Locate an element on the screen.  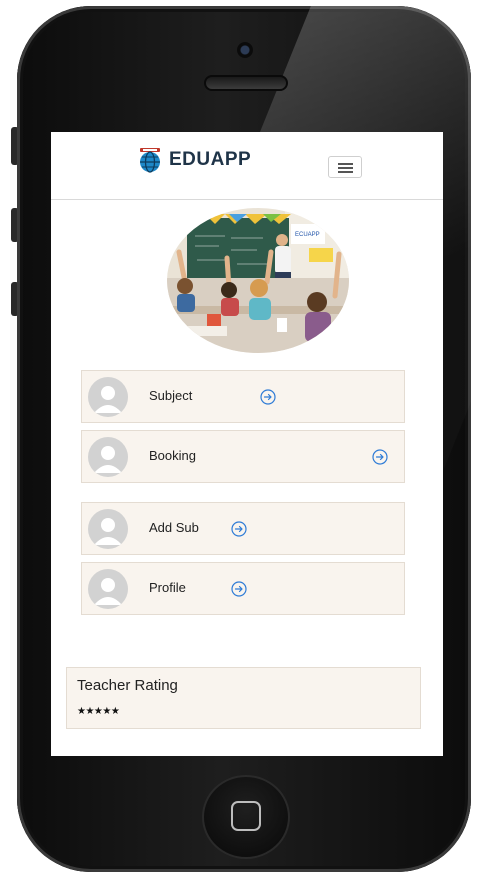
menu-label-subject: Subject is located at coordinates (171, 395).